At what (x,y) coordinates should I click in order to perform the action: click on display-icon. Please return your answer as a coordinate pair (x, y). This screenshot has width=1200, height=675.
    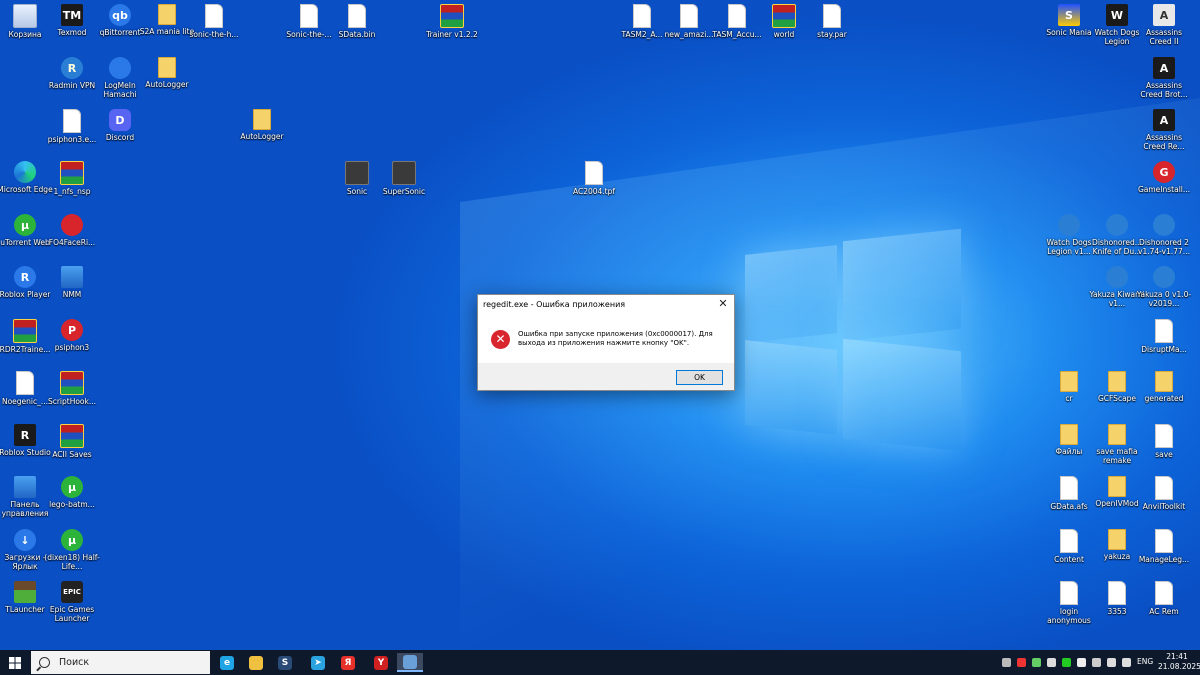
    Looking at the image, I should click on (1126, 662).